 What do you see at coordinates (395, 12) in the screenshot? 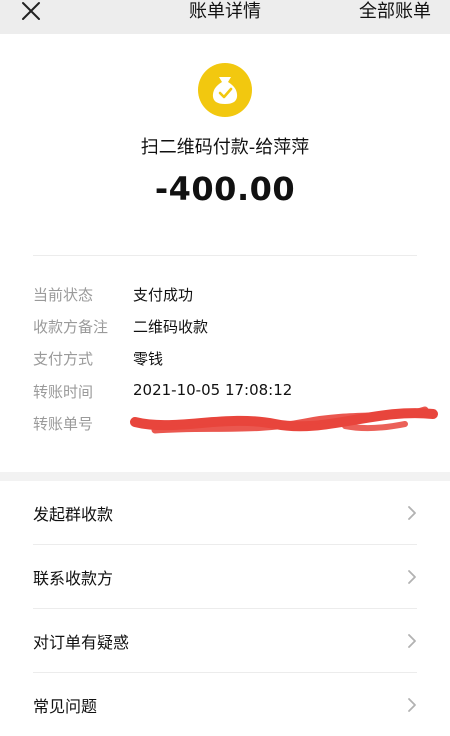
I see `all-bills-link: 全部账单` at bounding box center [395, 12].